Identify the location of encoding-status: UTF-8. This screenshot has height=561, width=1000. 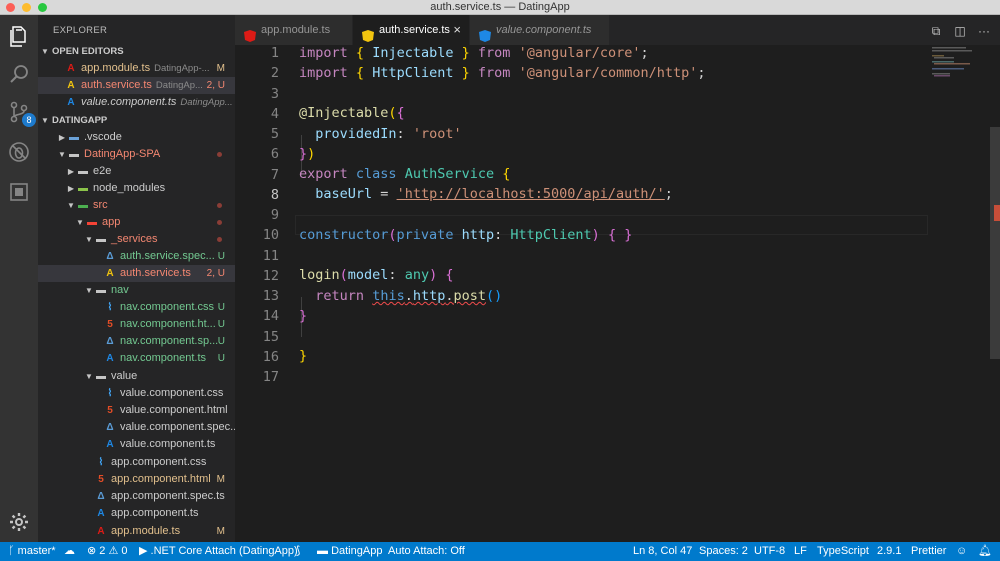
(769, 551).